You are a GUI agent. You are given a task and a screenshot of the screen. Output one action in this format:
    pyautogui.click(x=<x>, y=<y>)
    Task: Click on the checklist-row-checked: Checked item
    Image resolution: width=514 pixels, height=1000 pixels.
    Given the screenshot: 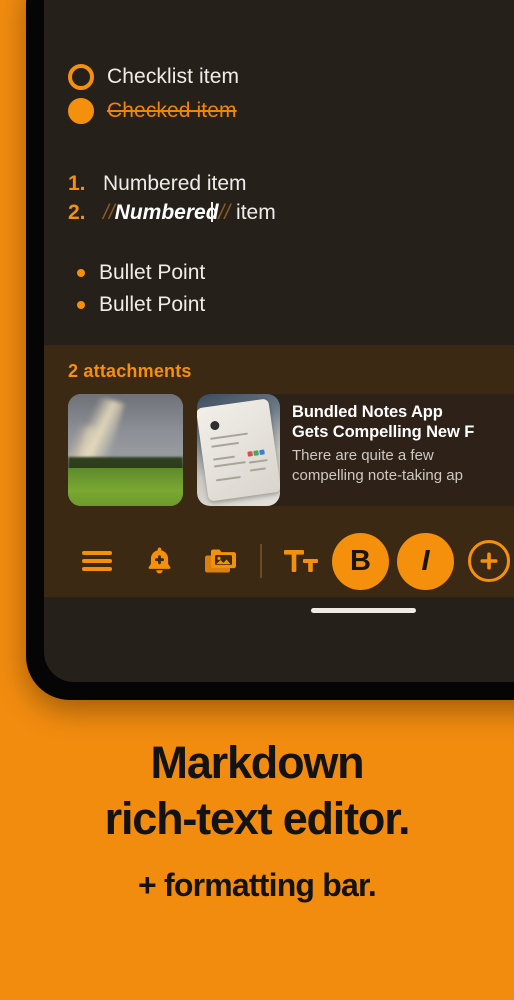 What is the action you would take?
    pyautogui.click(x=291, y=111)
    